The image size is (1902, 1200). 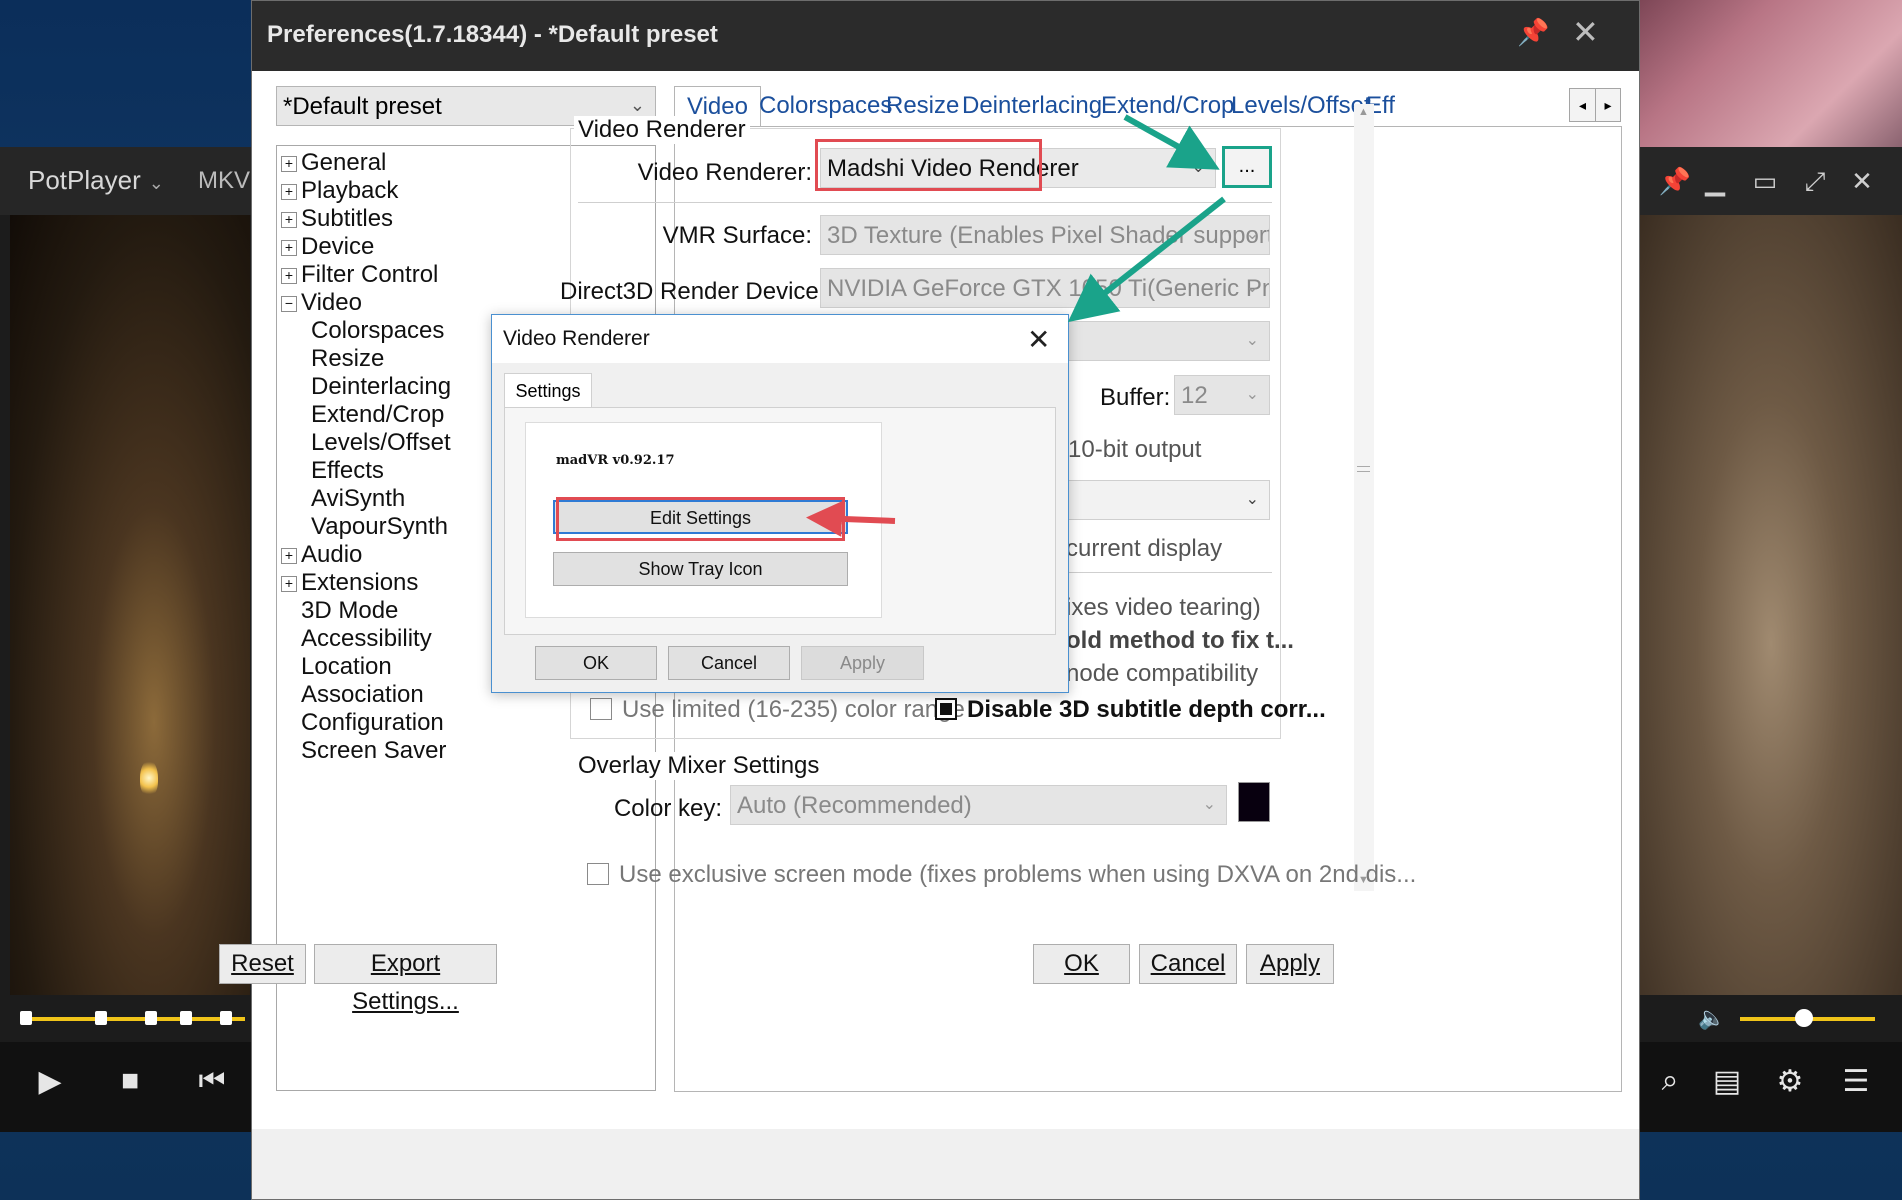 What do you see at coordinates (1363, 469) in the screenshot?
I see `scroll-grip` at bounding box center [1363, 469].